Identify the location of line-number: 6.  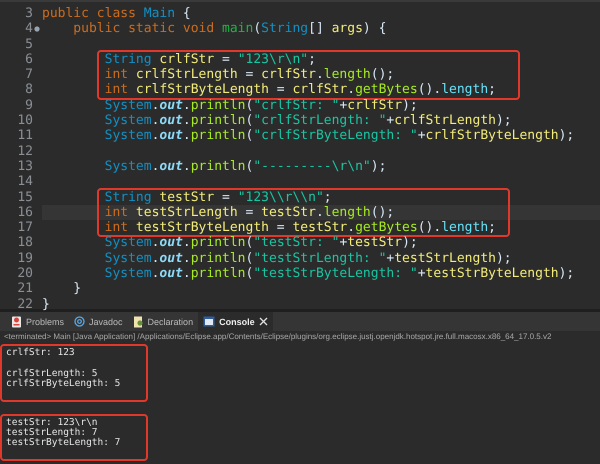
(28, 60).